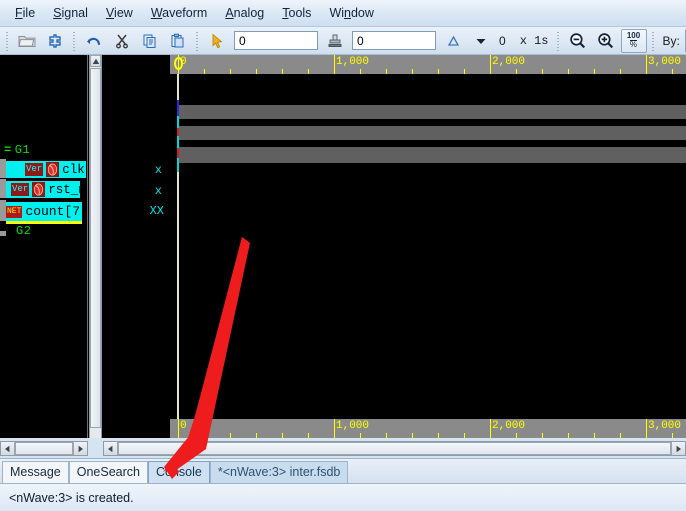 The height and width of the screenshot is (511, 686). I want to click on menu-waveform: Waveform, so click(179, 13).